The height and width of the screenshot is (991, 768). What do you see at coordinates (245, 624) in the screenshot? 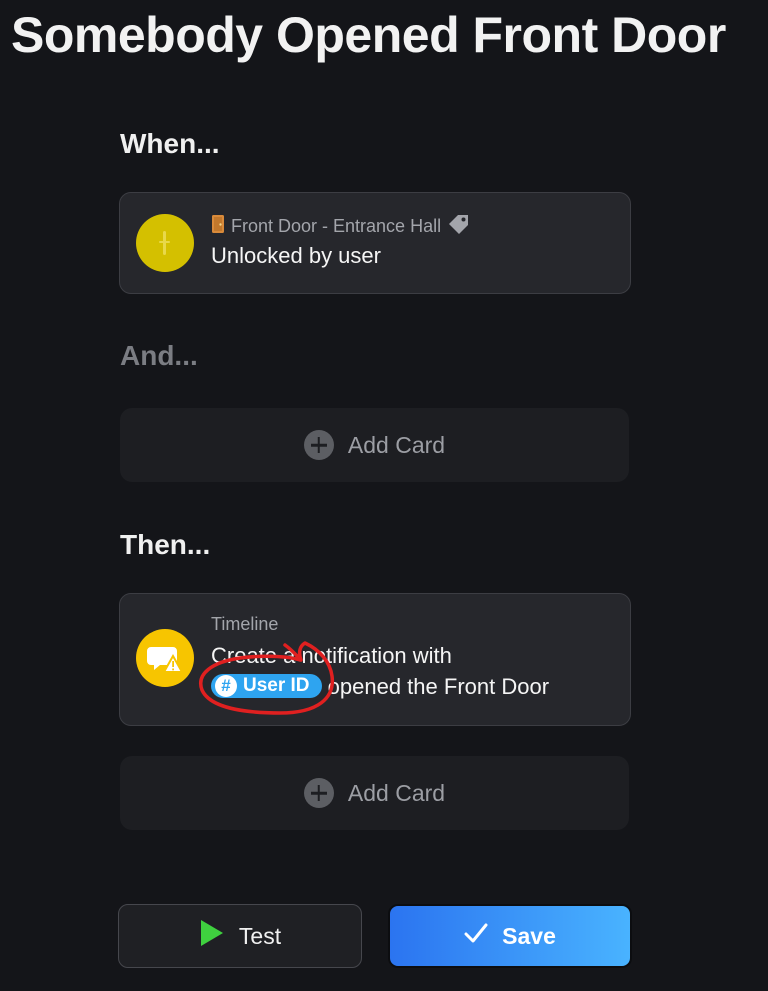
I see `then-card-app: Timeline` at bounding box center [245, 624].